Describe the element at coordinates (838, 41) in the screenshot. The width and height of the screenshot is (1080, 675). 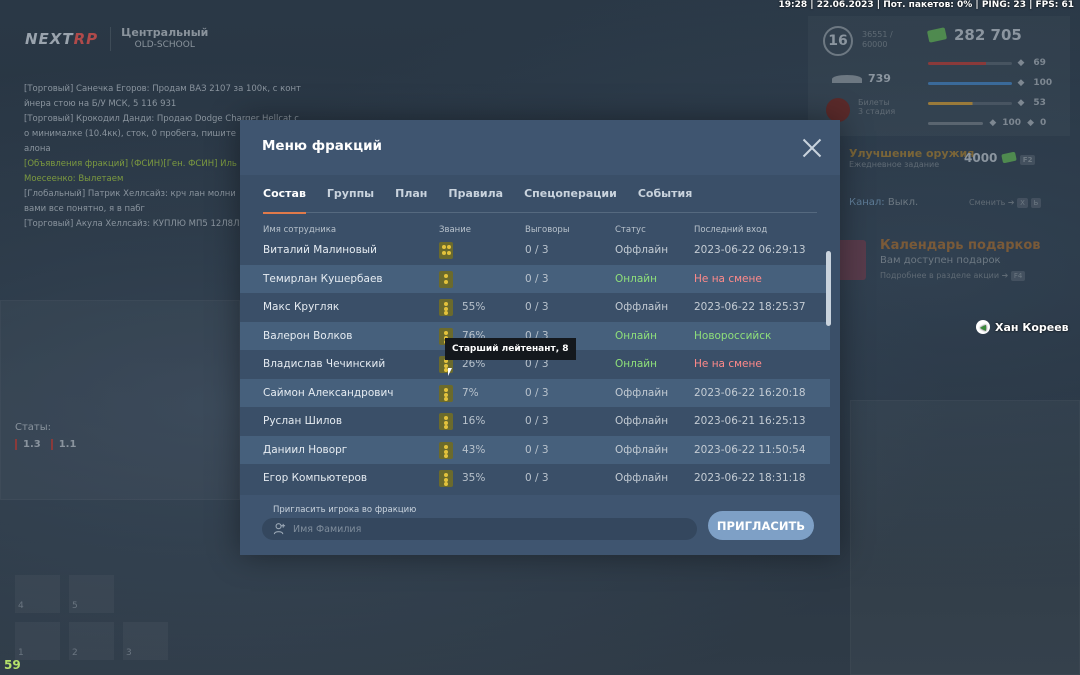
I see `level-badge: 16` at that location.